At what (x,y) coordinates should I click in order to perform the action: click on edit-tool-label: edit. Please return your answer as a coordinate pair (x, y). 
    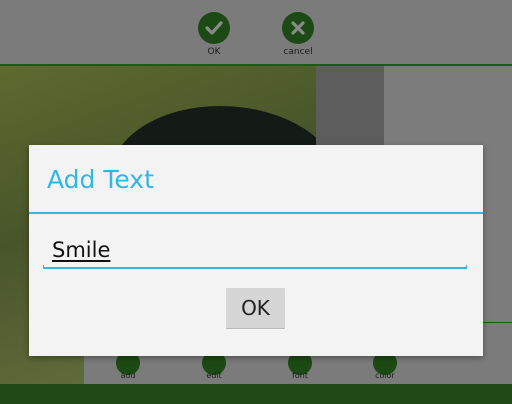
    Looking at the image, I should click on (214, 375).